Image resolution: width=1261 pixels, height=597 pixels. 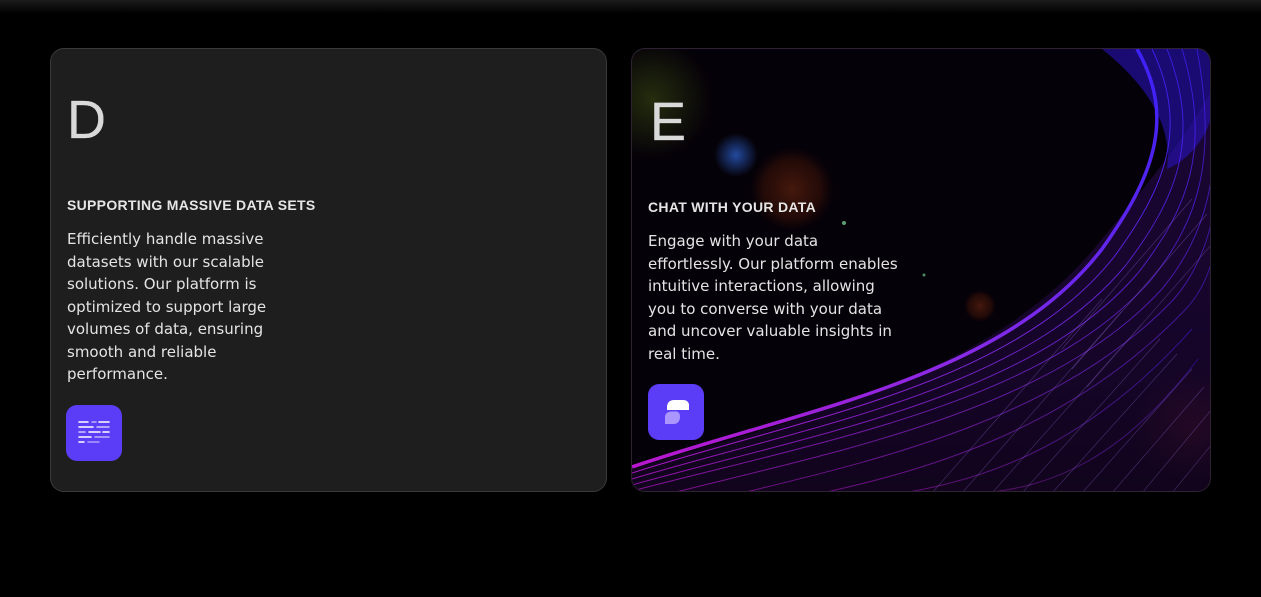 I want to click on chat-bubbles-icon, so click(x=676, y=412).